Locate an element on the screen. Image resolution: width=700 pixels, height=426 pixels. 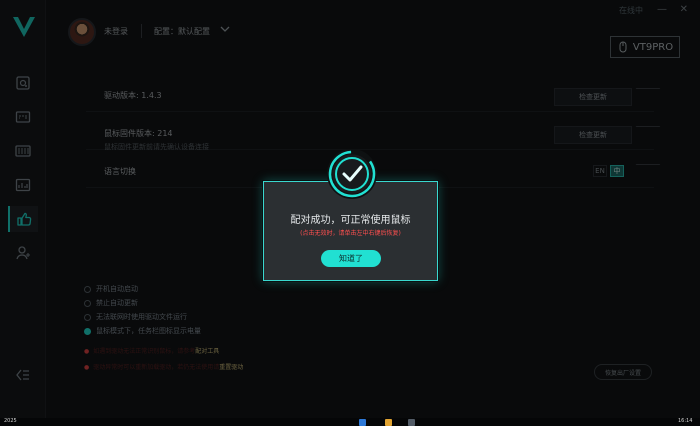
dialog-tip: (点击无效时，请单击左中右键后恢复) is located at coordinates (350, 233).